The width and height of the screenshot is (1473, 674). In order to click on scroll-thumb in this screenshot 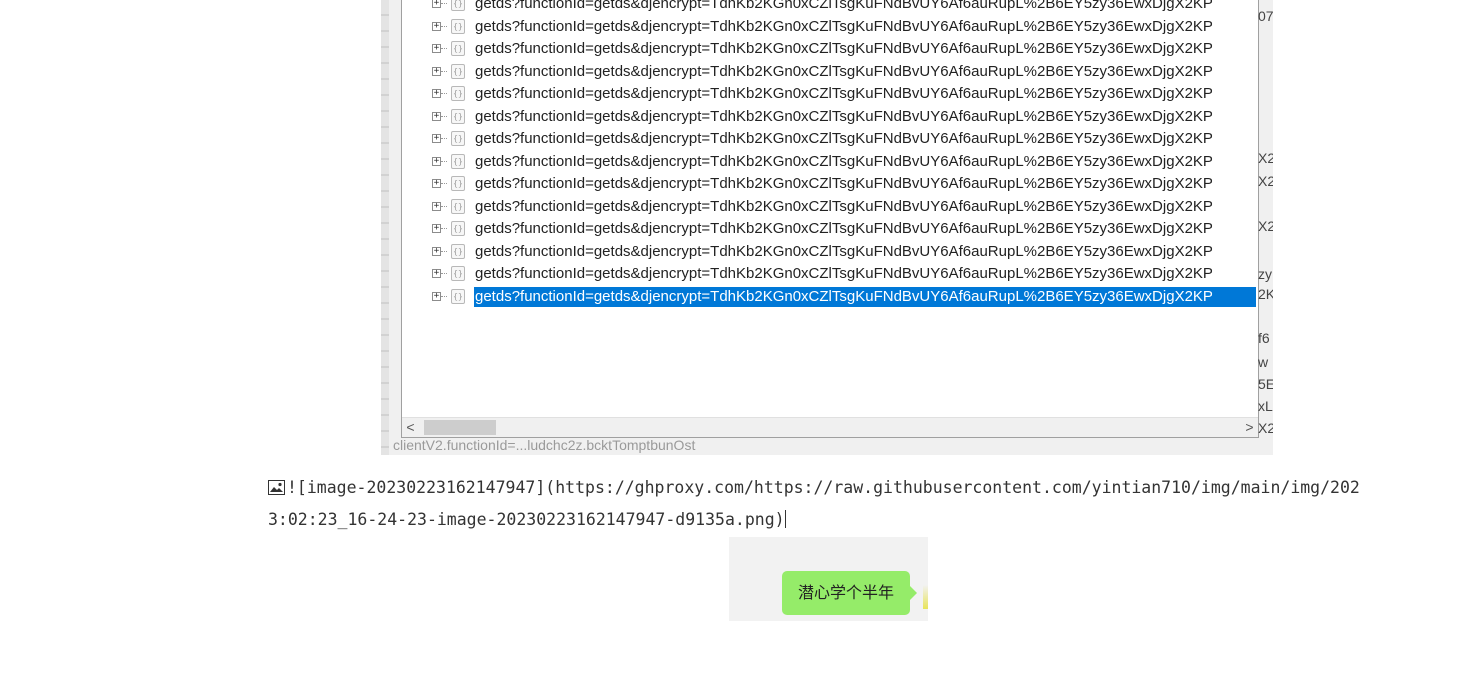, I will do `click(460, 427)`.